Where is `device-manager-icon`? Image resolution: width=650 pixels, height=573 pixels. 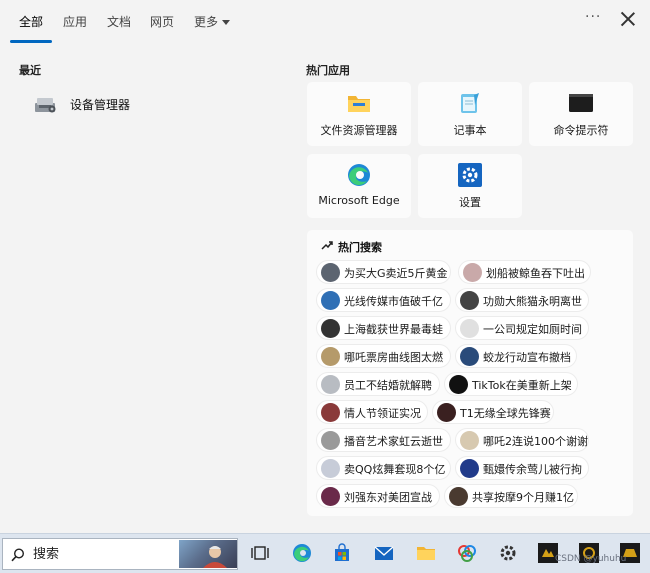 device-manager-icon is located at coordinates (45, 105).